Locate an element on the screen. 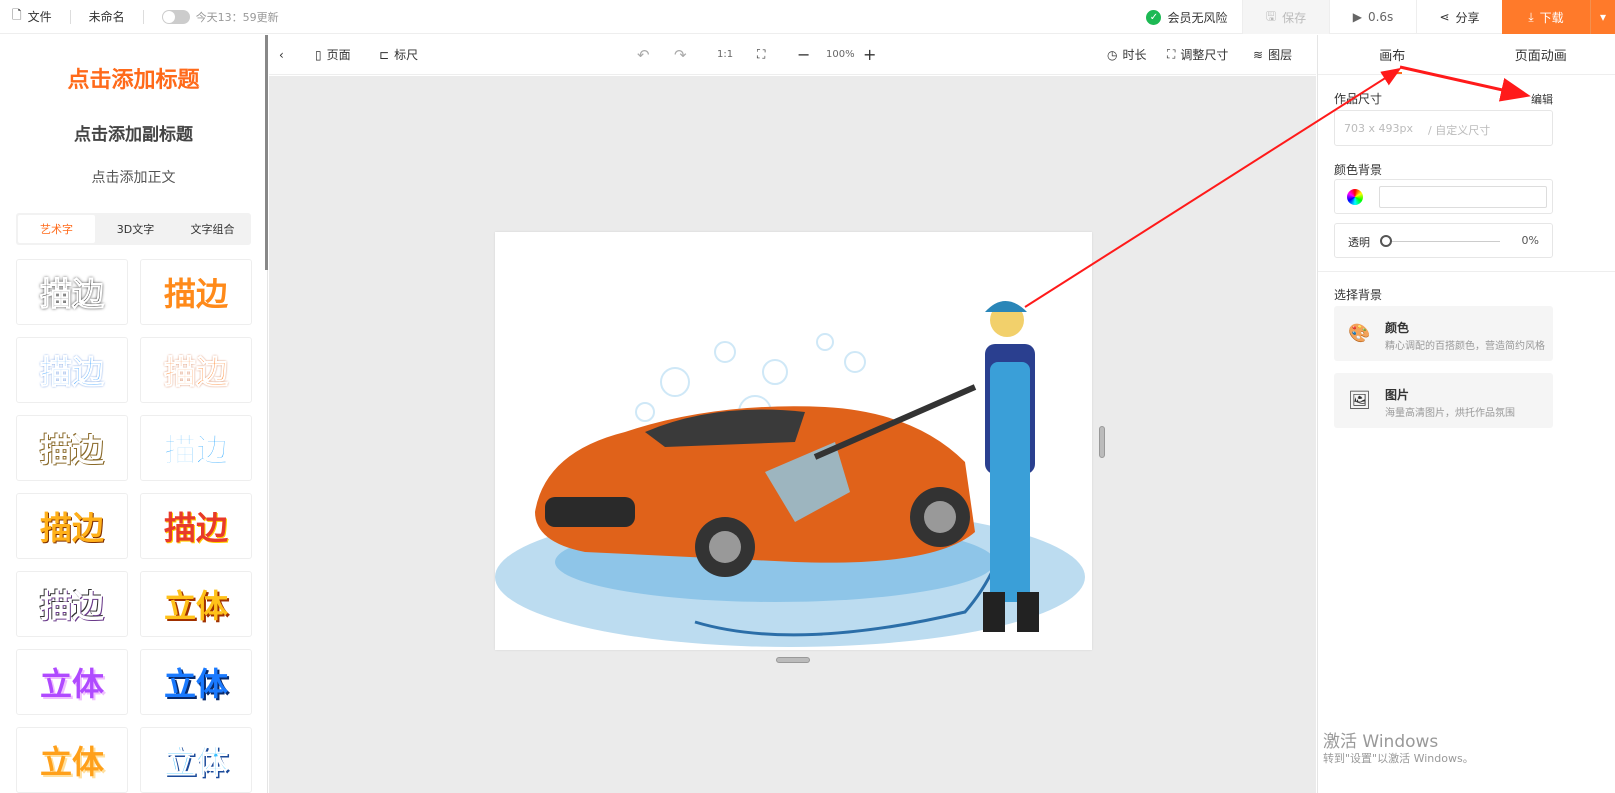  undo-icon: ↶ is located at coordinates (643, 54).